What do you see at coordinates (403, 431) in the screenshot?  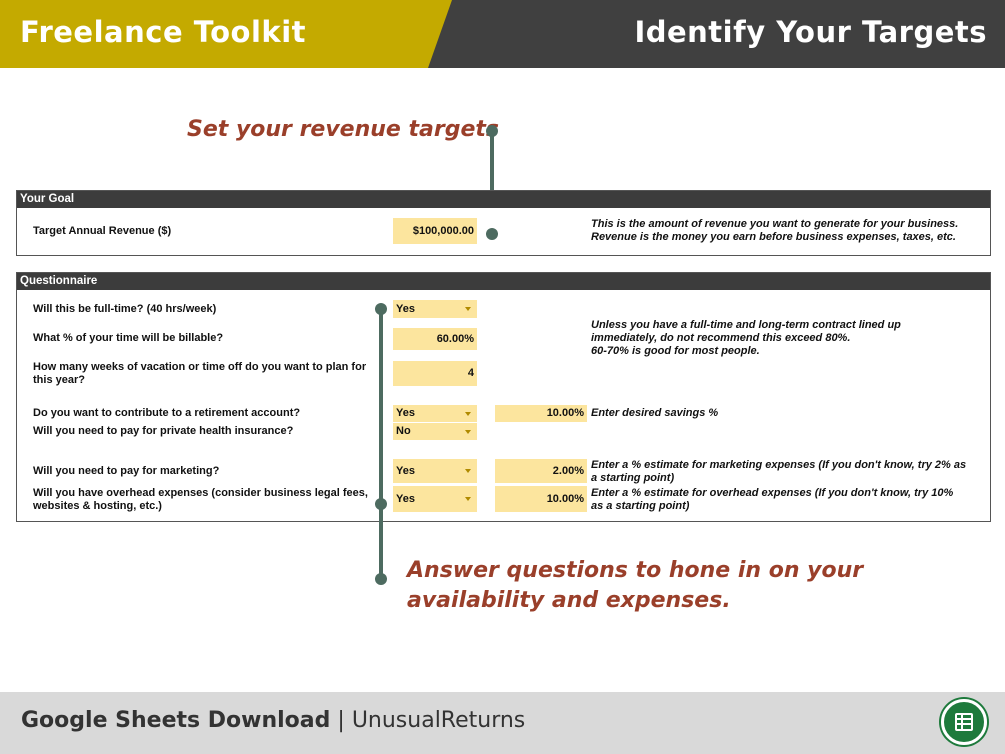 I see `health-insurance-value: No` at bounding box center [403, 431].